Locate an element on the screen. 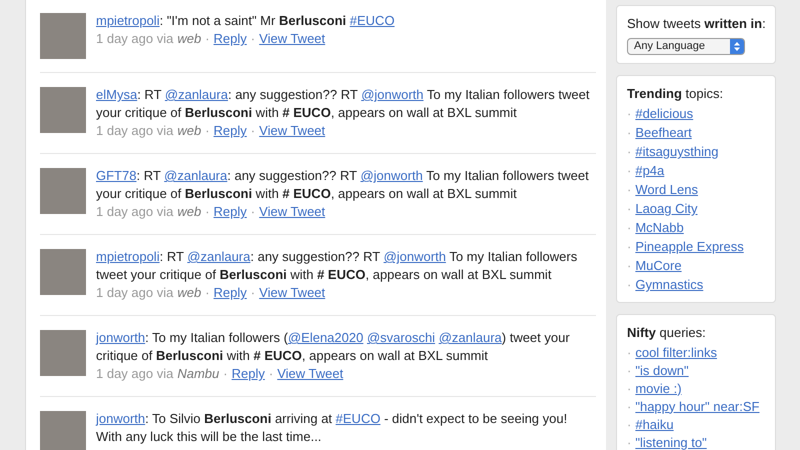  trending-topic-link: Word Lens is located at coordinates (666, 189).